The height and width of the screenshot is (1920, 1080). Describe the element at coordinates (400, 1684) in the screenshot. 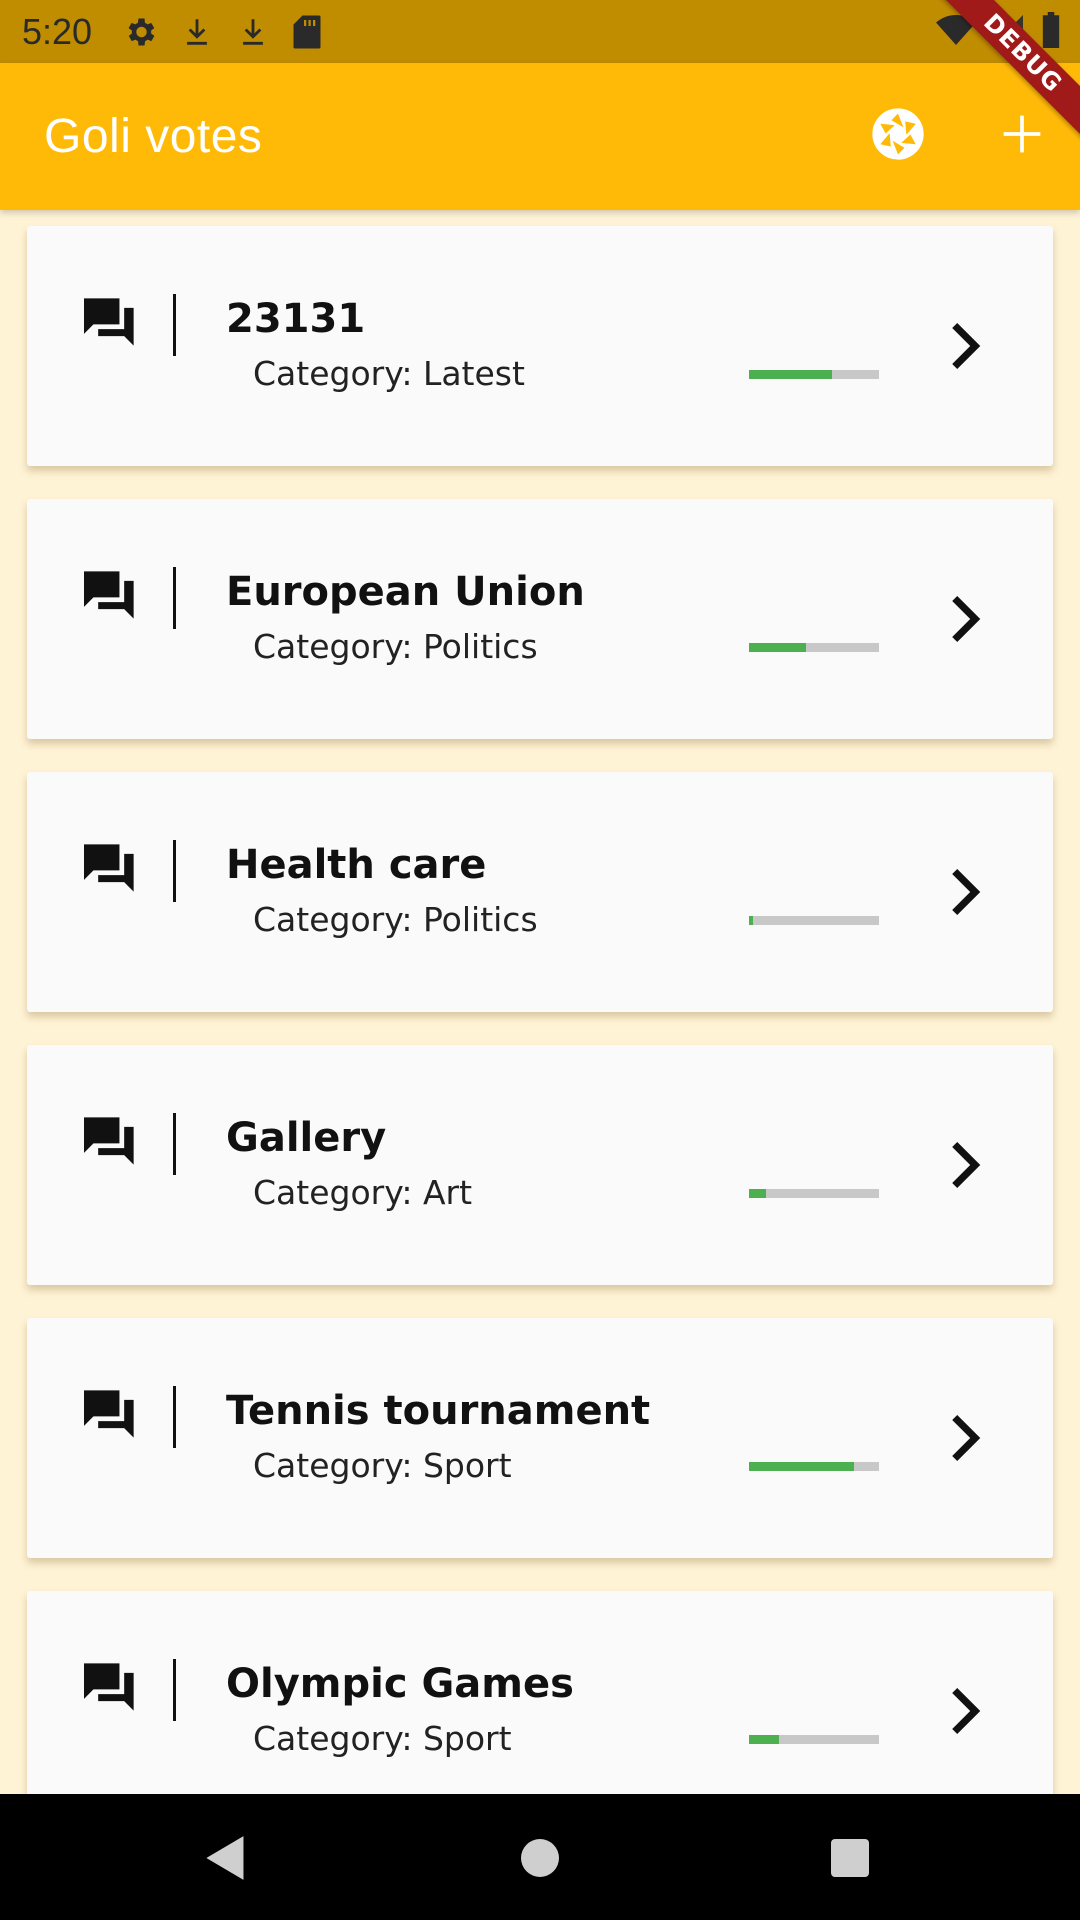

I see `vote-title: Olympic Games` at that location.